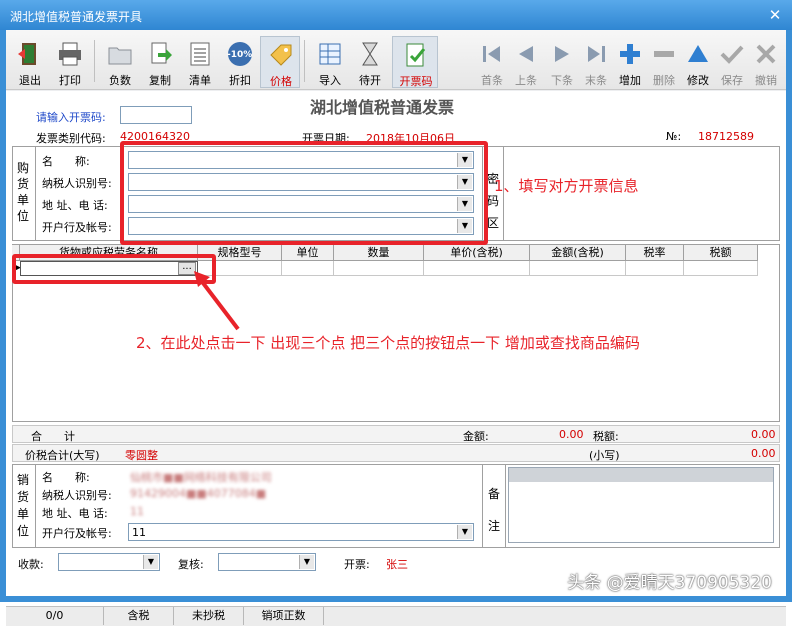 This screenshot has width=792, height=626. I want to click on col-tax-rate: 税率, so click(655, 253).